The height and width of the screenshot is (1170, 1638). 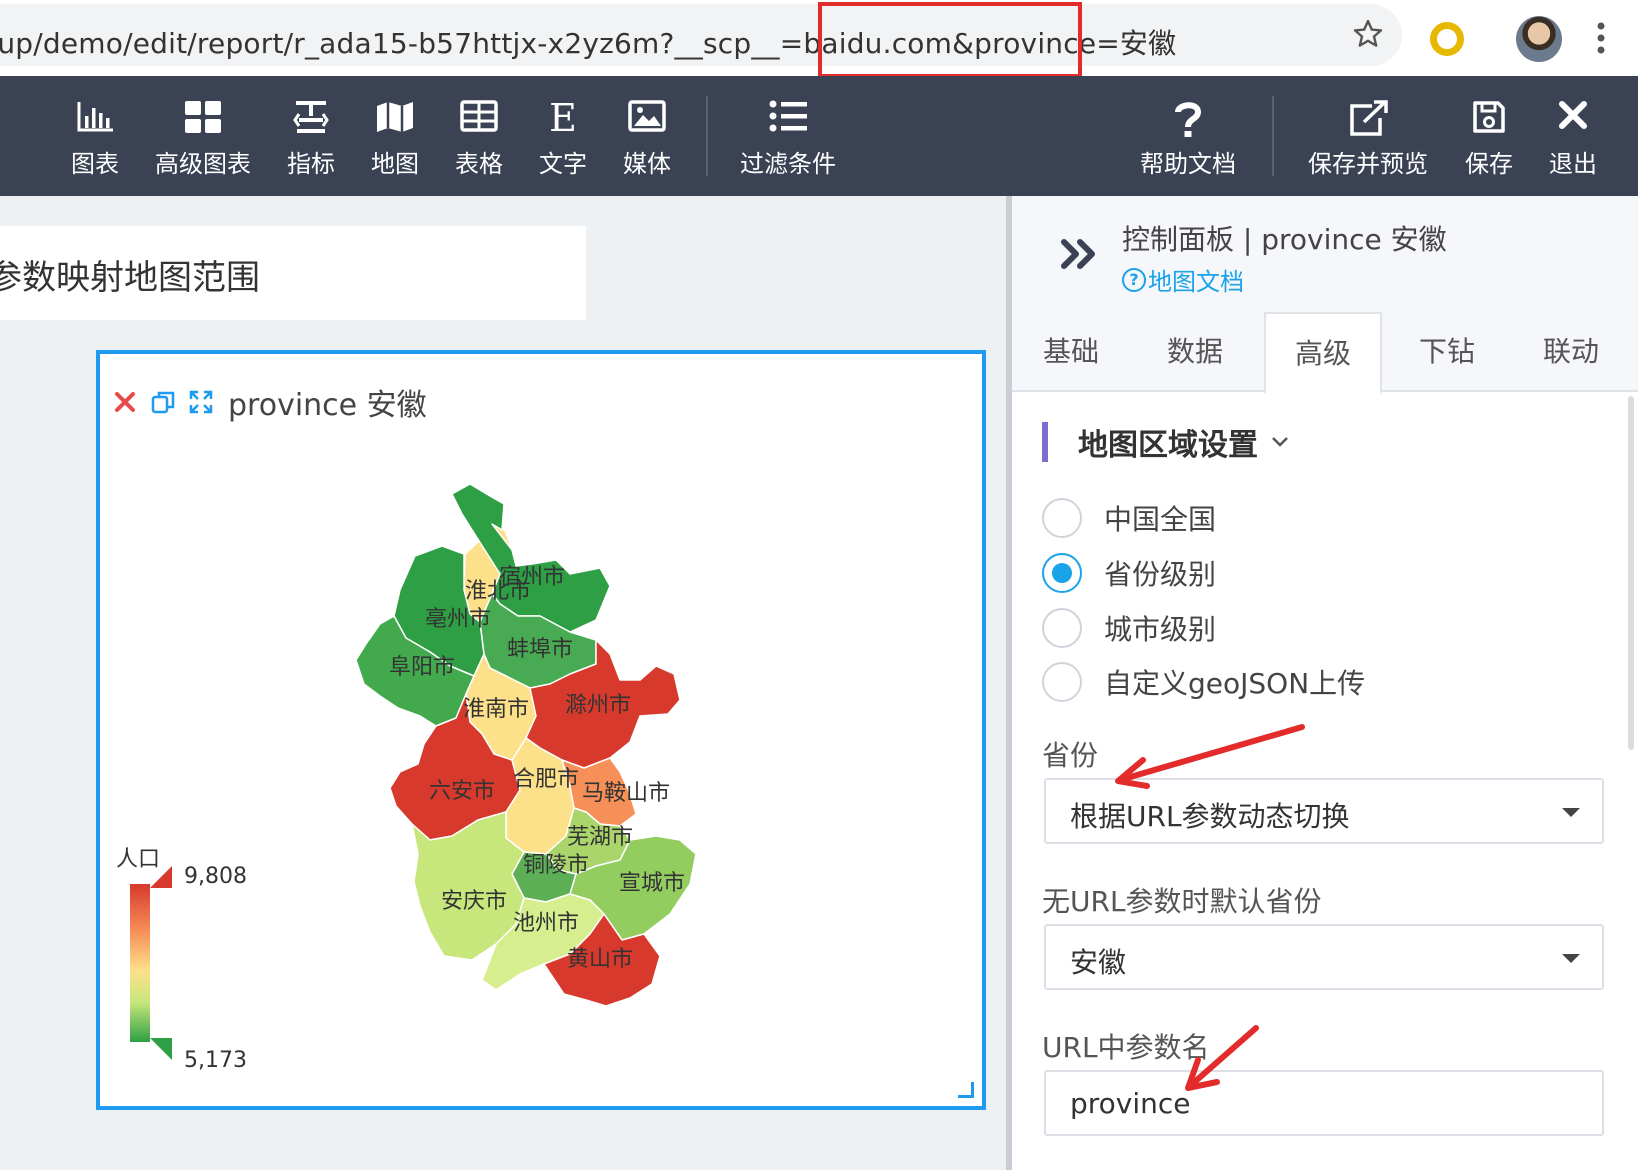 What do you see at coordinates (1571, 352) in the screenshot?
I see `tab-linkage: 联动` at bounding box center [1571, 352].